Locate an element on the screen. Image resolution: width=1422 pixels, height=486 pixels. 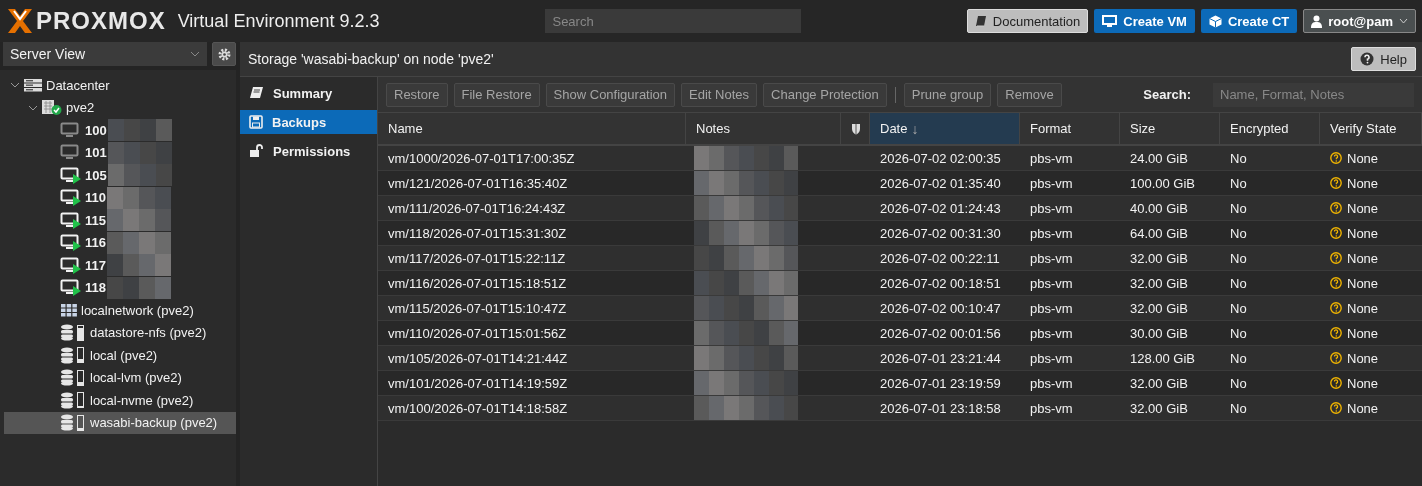
tree-item: pve2 is located at coordinates (120, 107).